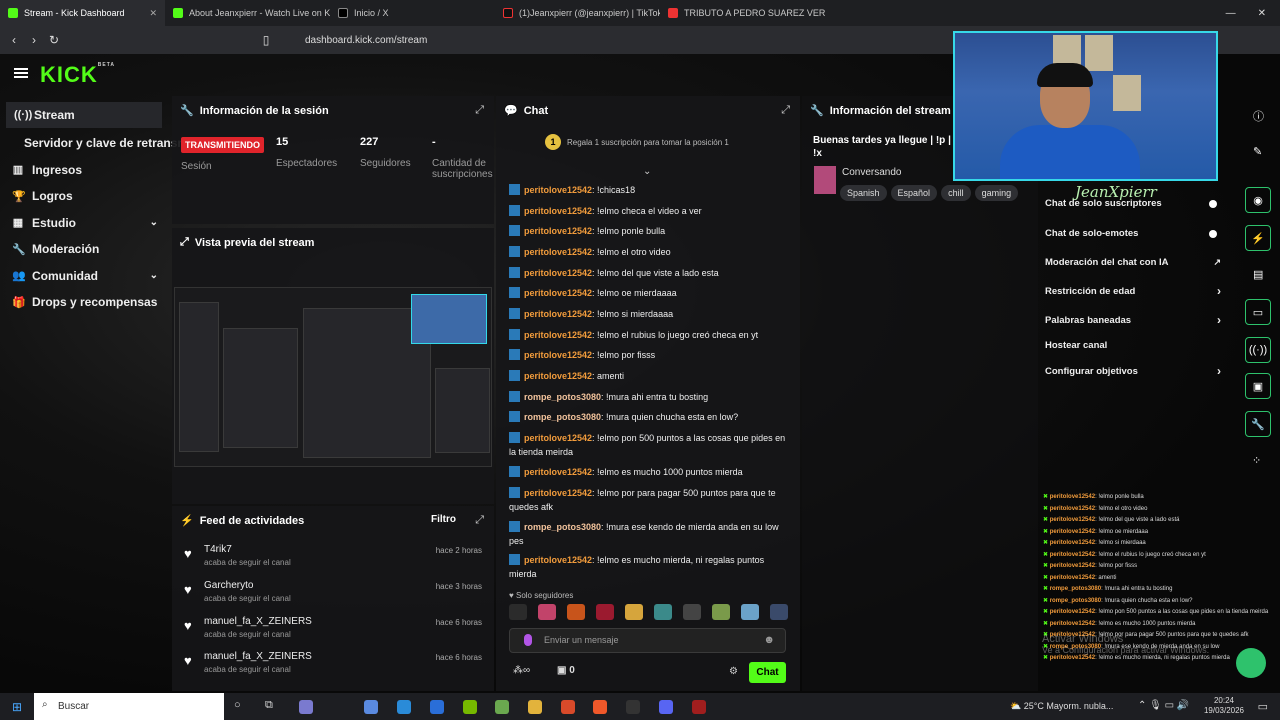  What do you see at coordinates (1258, 238) in the screenshot?
I see `lightning-rail-icon: ⚡` at bounding box center [1258, 238].